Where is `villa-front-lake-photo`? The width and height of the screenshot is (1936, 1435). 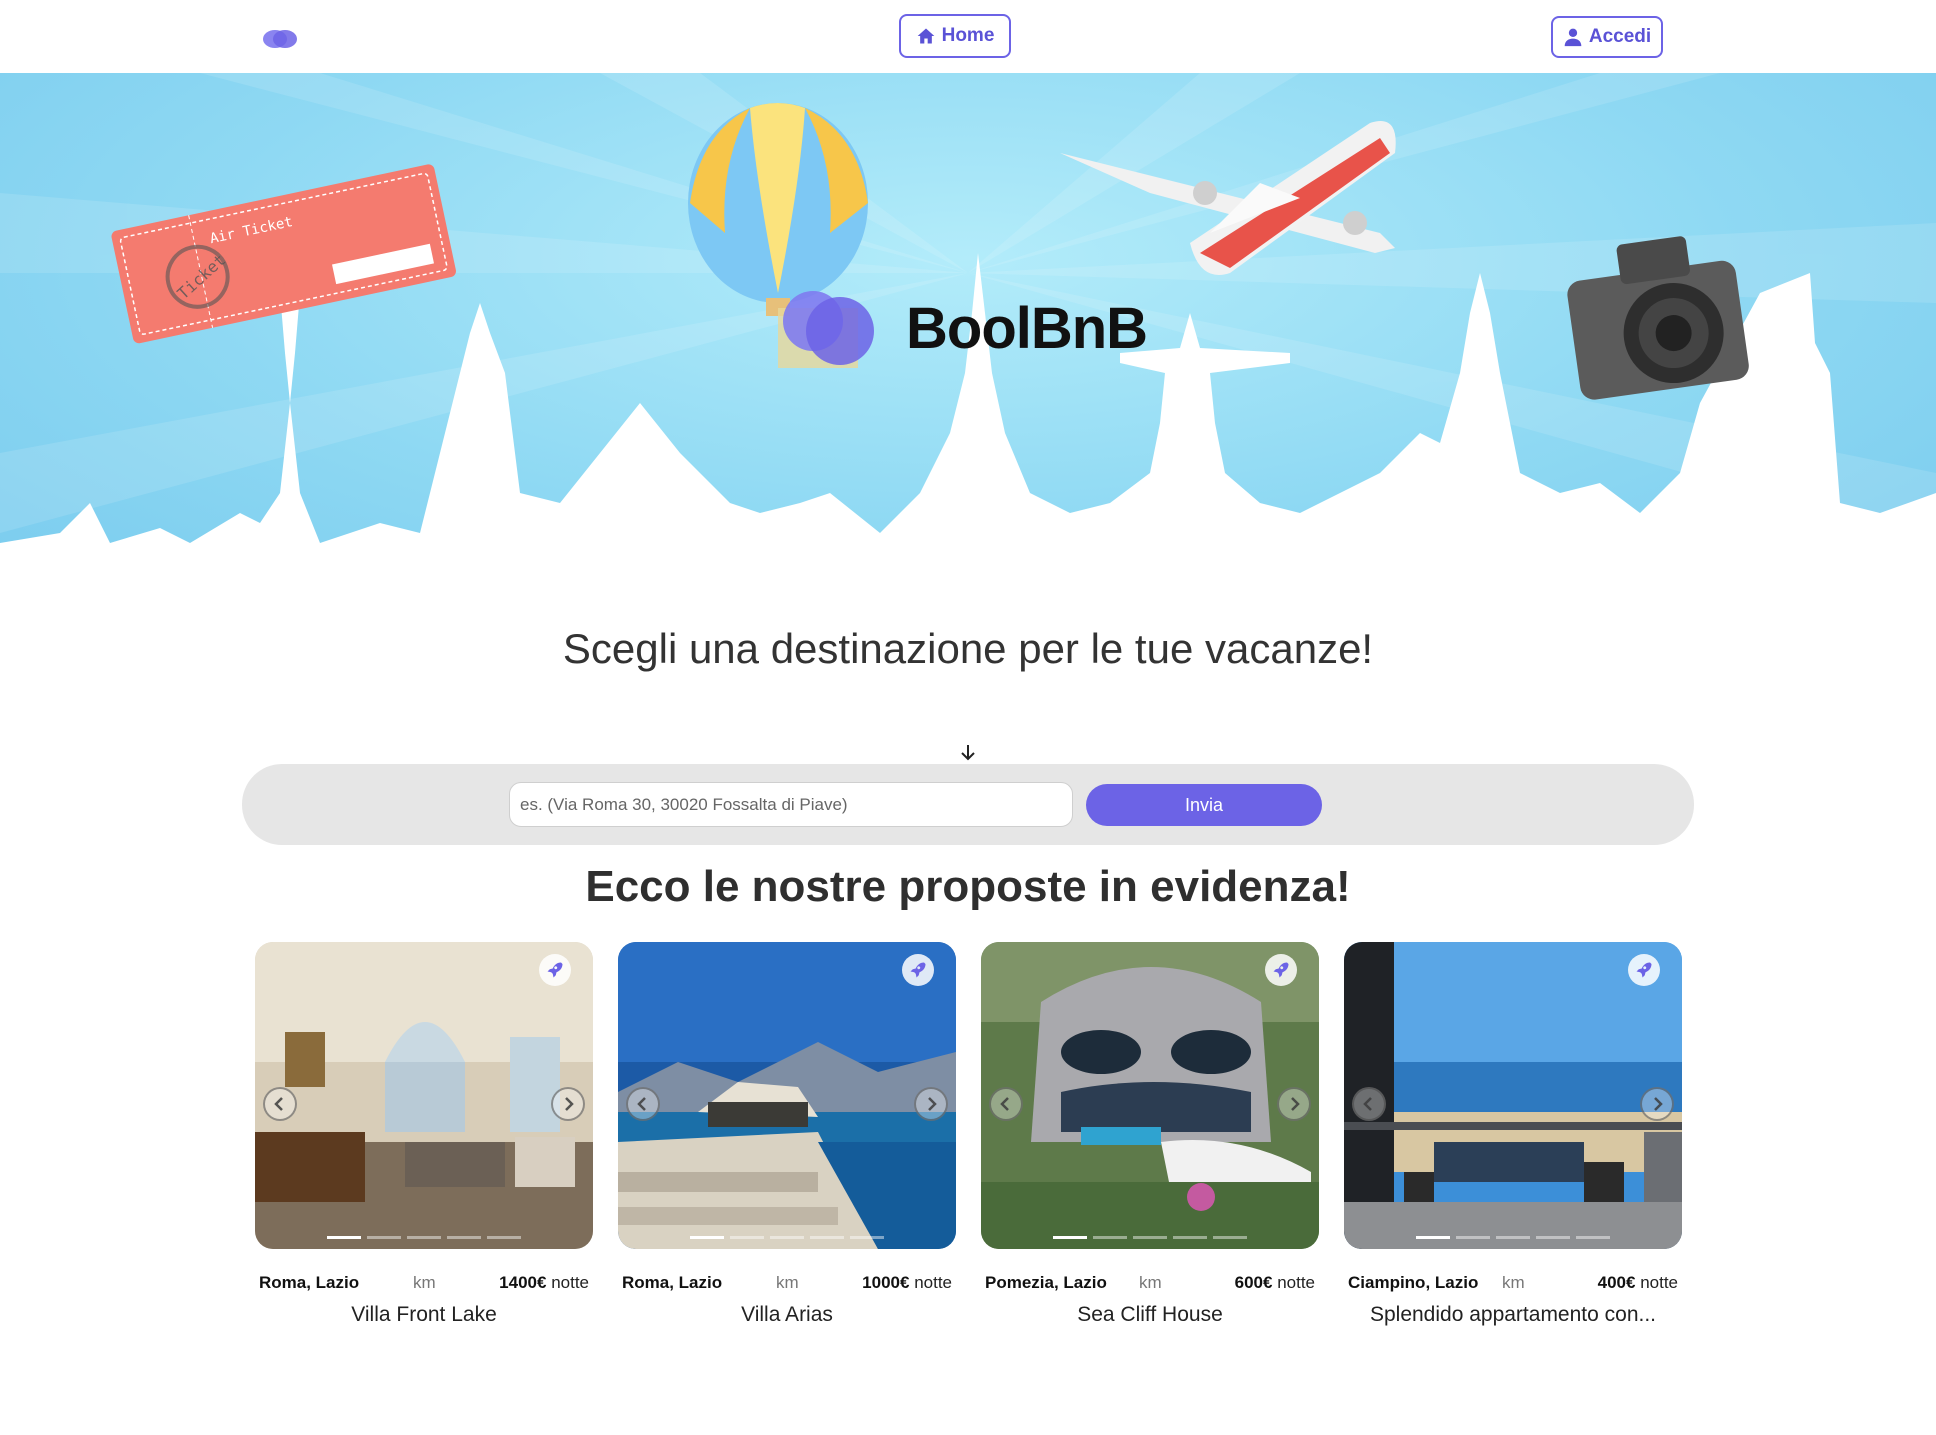
villa-front-lake-photo is located at coordinates (424, 1095).